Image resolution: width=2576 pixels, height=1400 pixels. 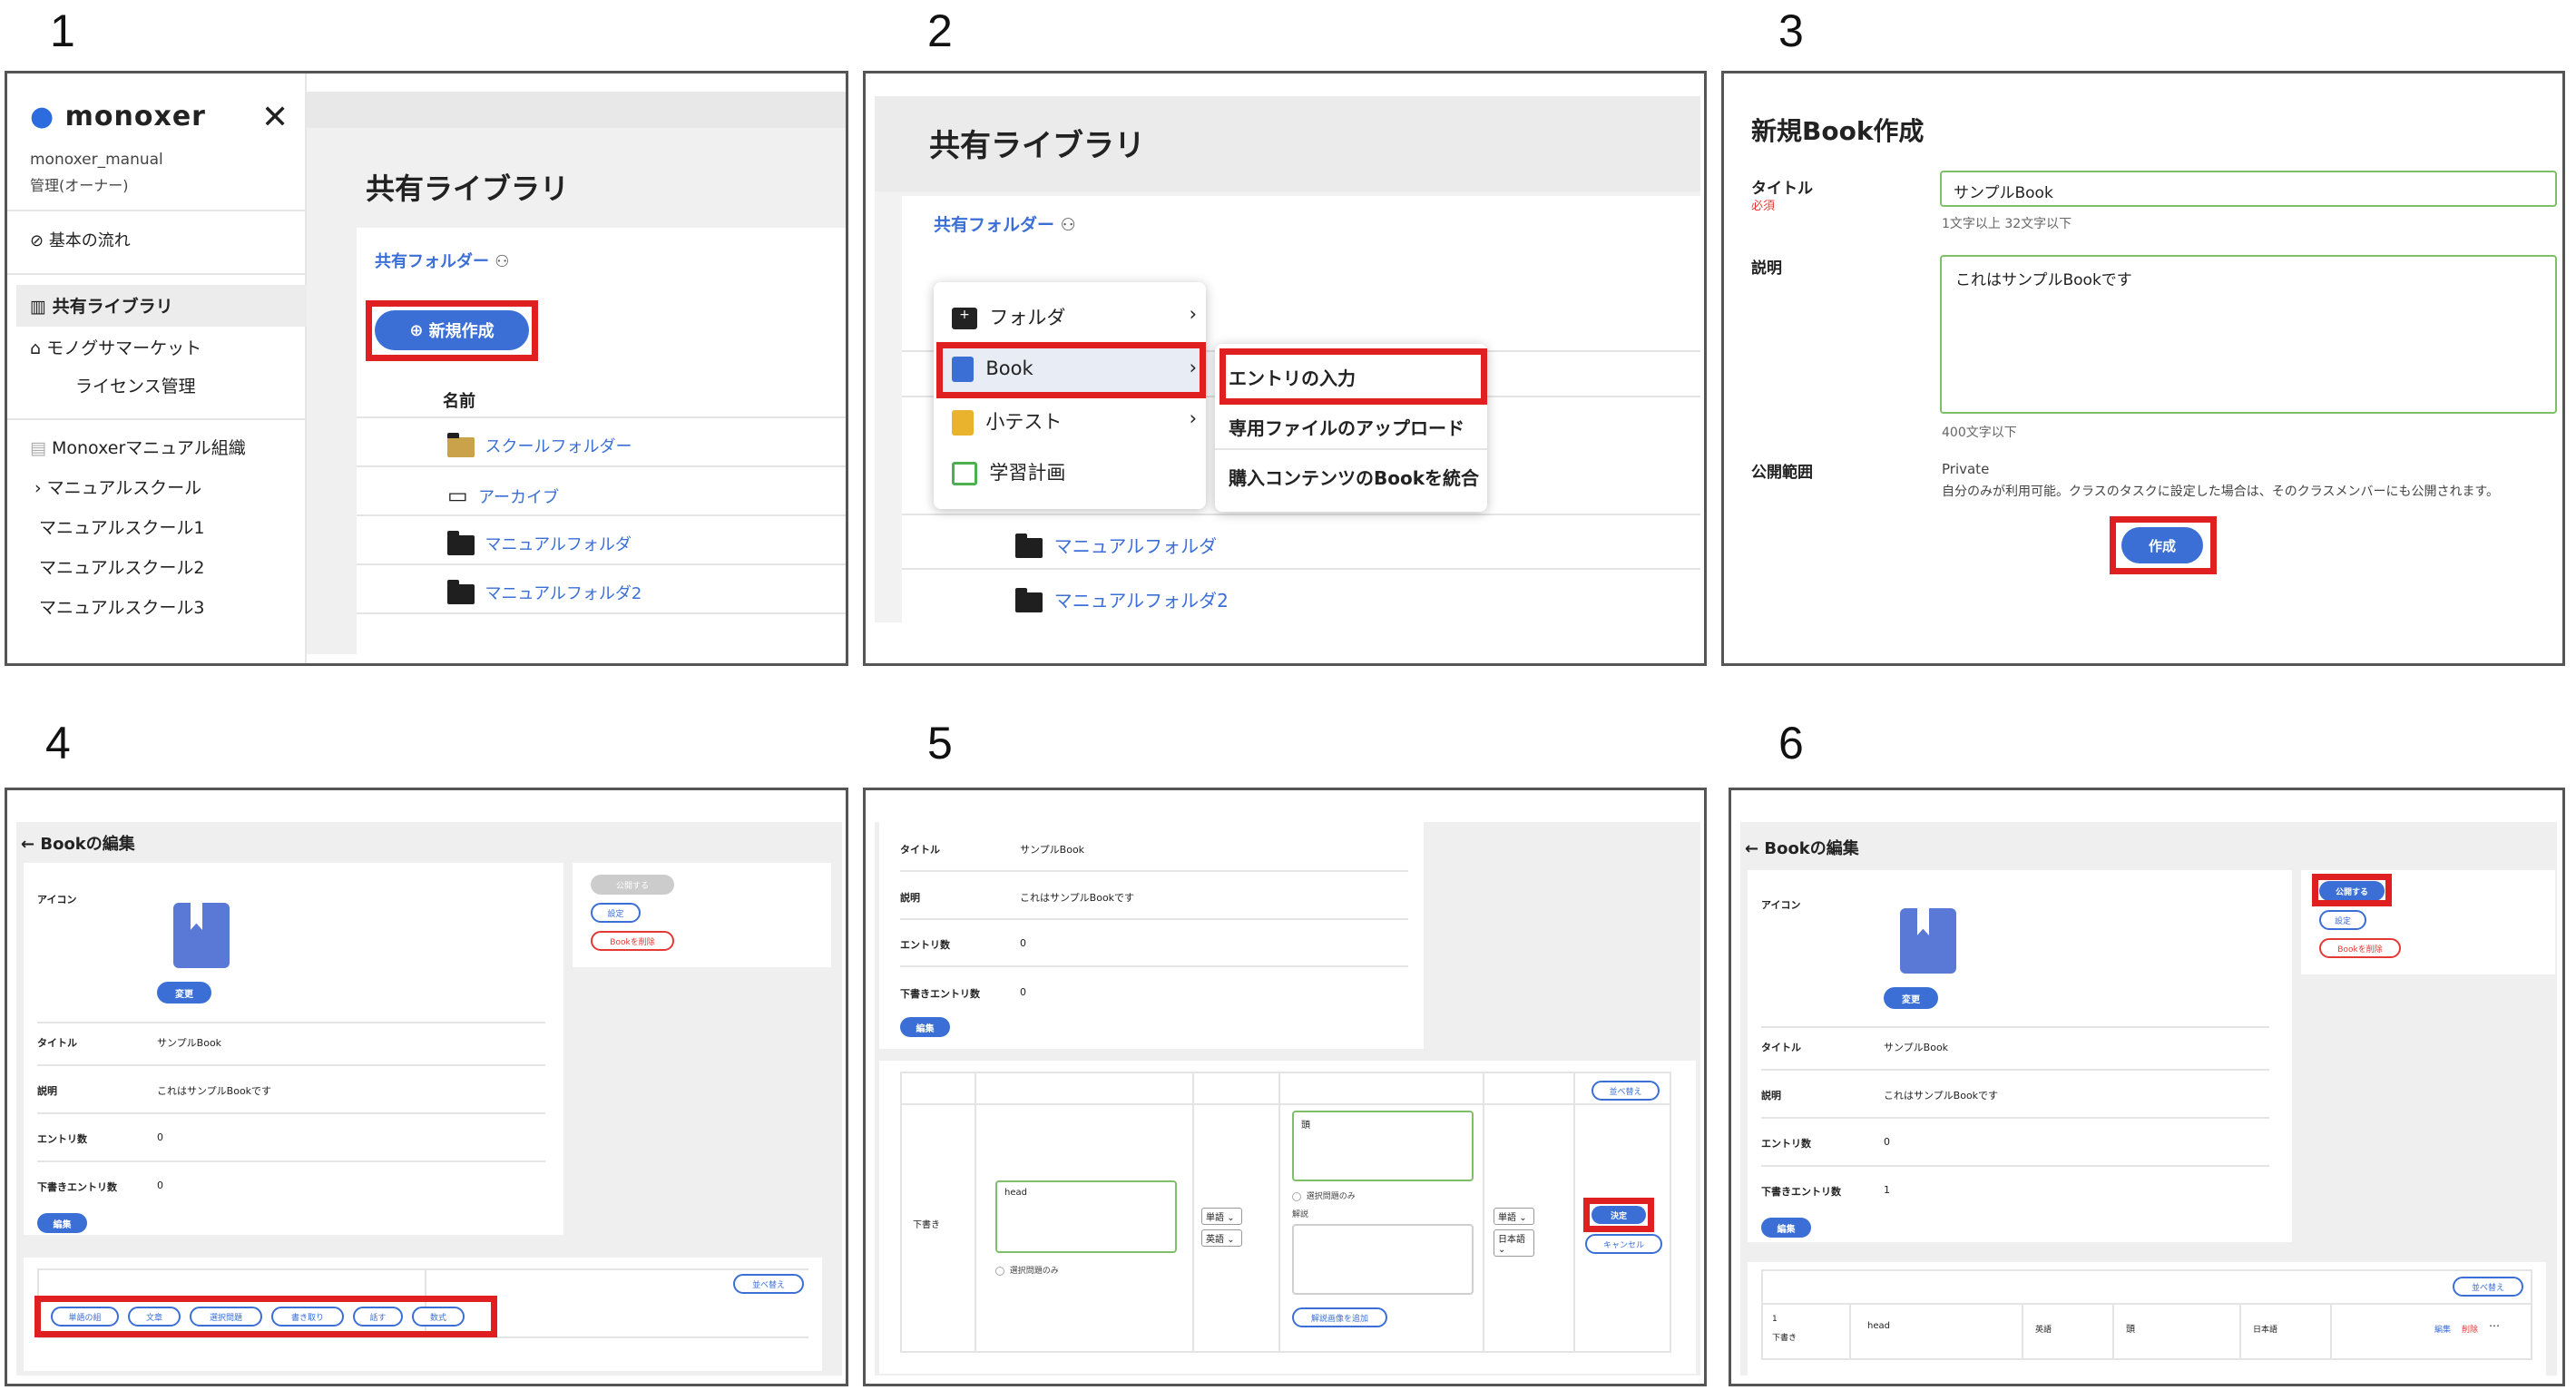 I want to click on question-type-select: 単語 ⌄, so click(x=1221, y=1216).